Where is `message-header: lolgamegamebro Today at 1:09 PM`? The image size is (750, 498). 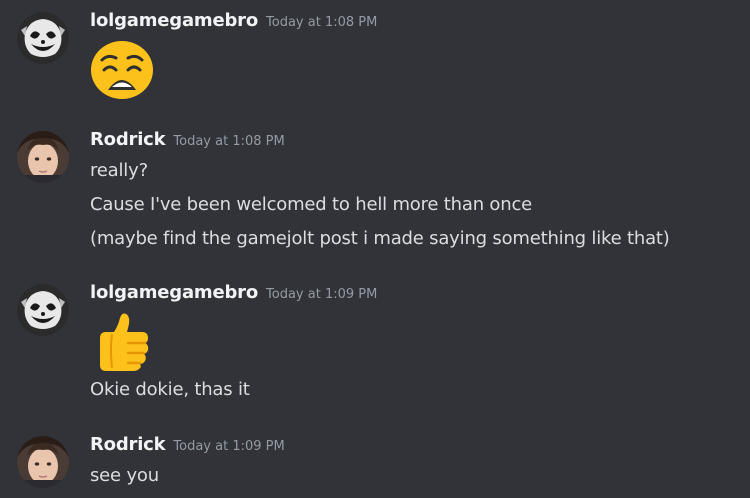
message-header: lolgamegamebro Today at 1:09 PM is located at coordinates (233, 292).